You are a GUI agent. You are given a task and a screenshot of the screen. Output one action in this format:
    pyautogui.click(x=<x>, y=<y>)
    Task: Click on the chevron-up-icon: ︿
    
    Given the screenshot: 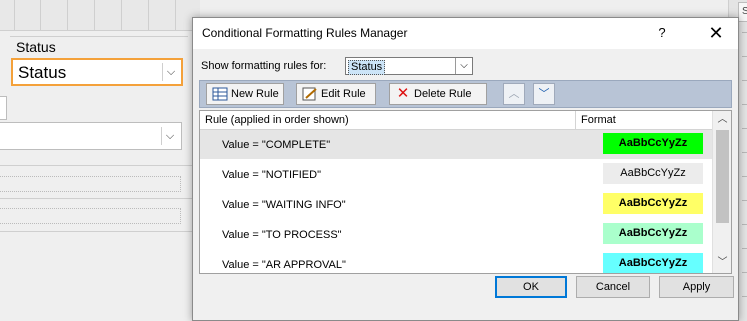 What is the action you would take?
    pyautogui.click(x=514, y=94)
    